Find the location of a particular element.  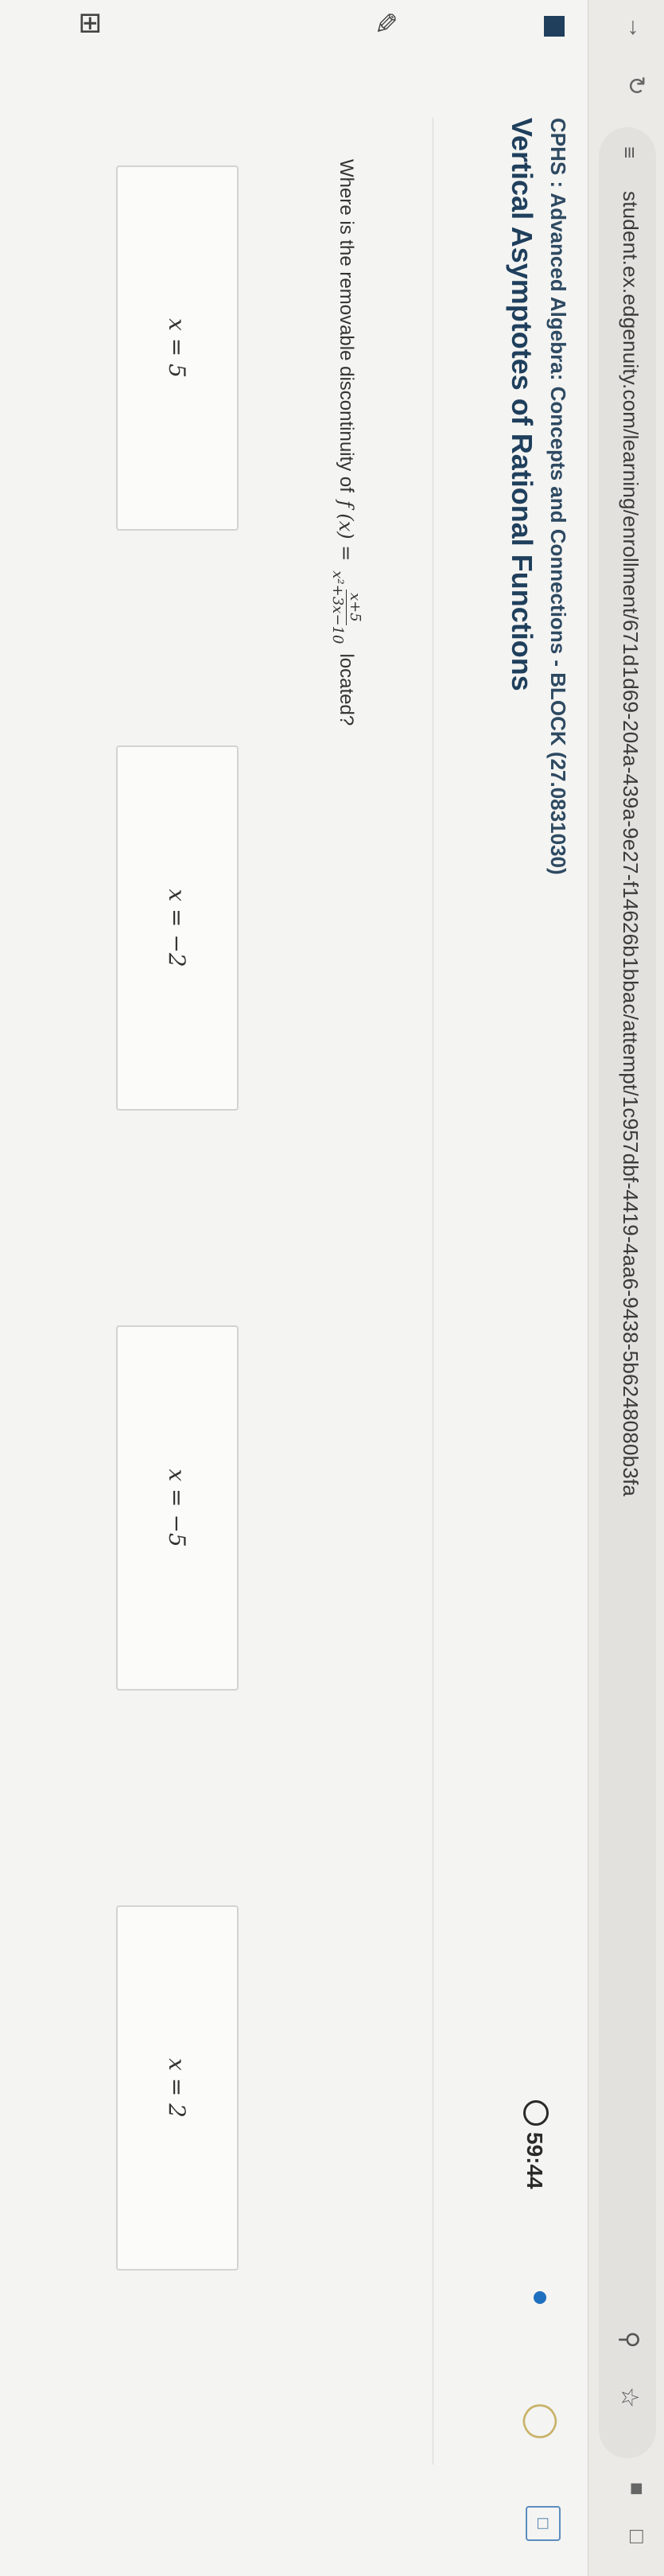

rational-fraction: x+5 x²+3x−10 is located at coordinates (346, 607).